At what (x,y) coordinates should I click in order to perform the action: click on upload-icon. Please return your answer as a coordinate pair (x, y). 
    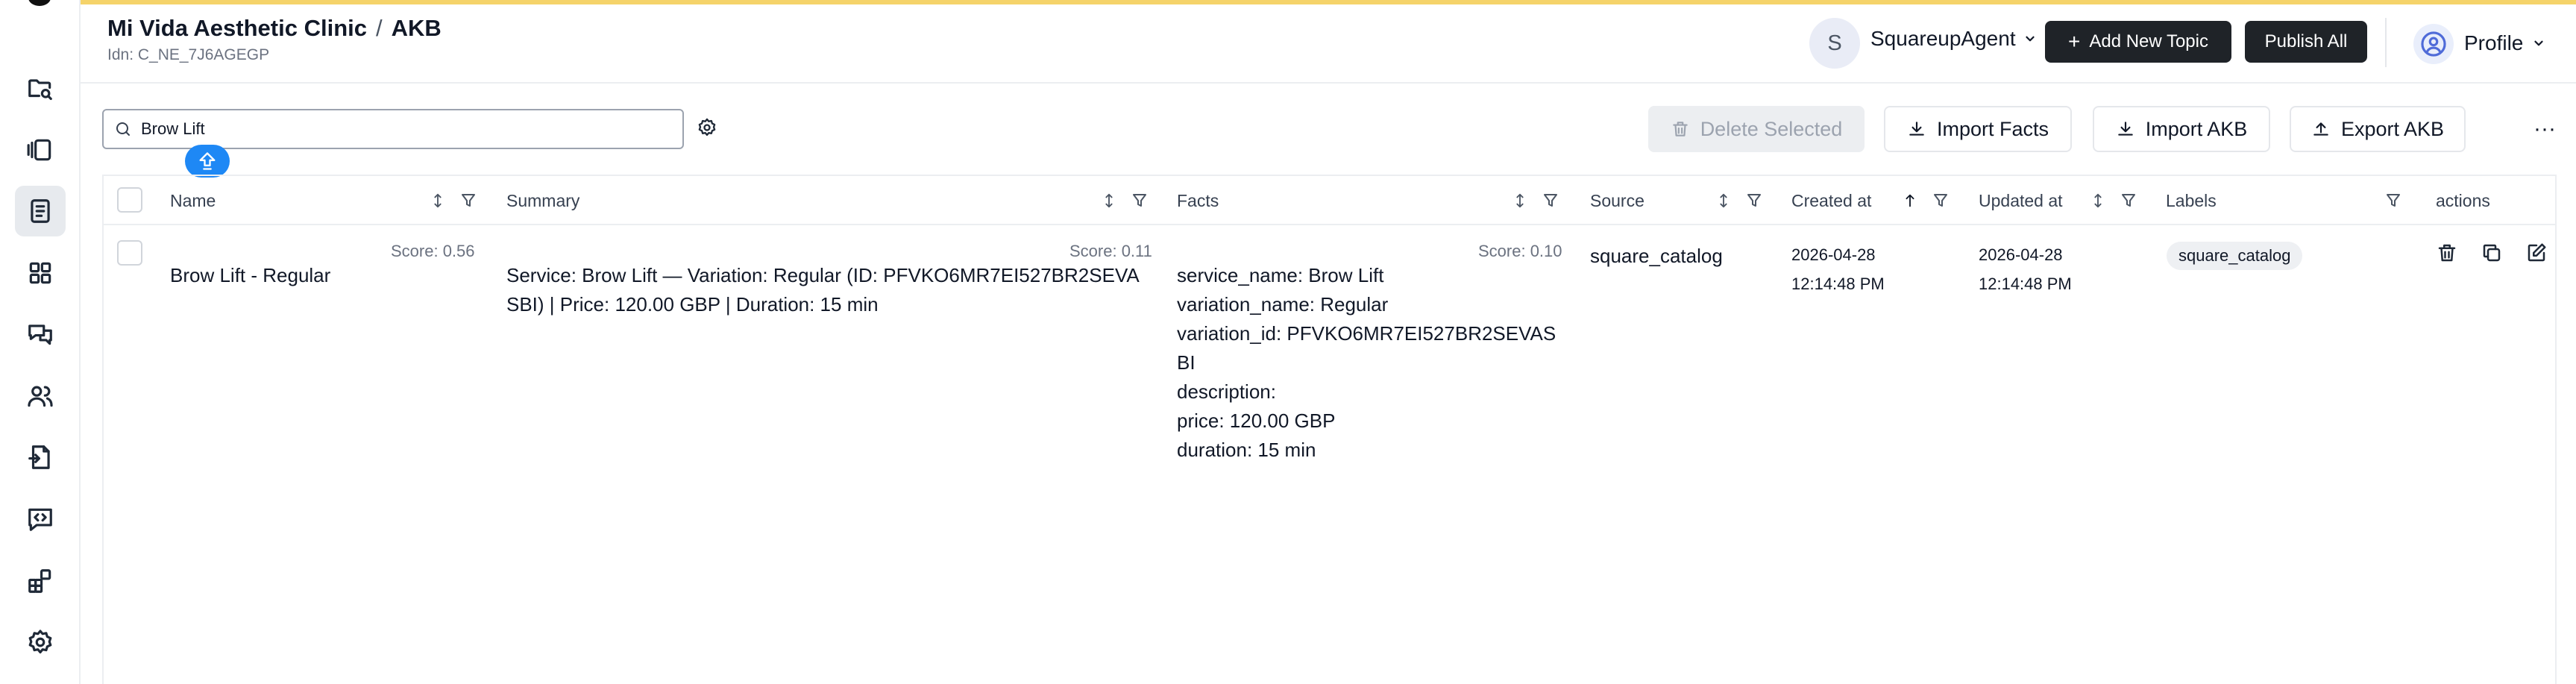
    Looking at the image, I should click on (2321, 129).